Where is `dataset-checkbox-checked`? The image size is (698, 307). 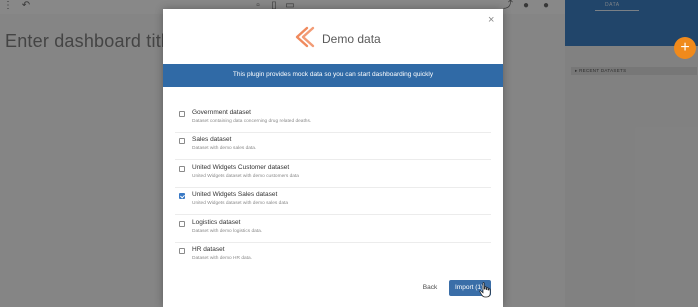
dataset-checkbox-checked is located at coordinates (182, 196).